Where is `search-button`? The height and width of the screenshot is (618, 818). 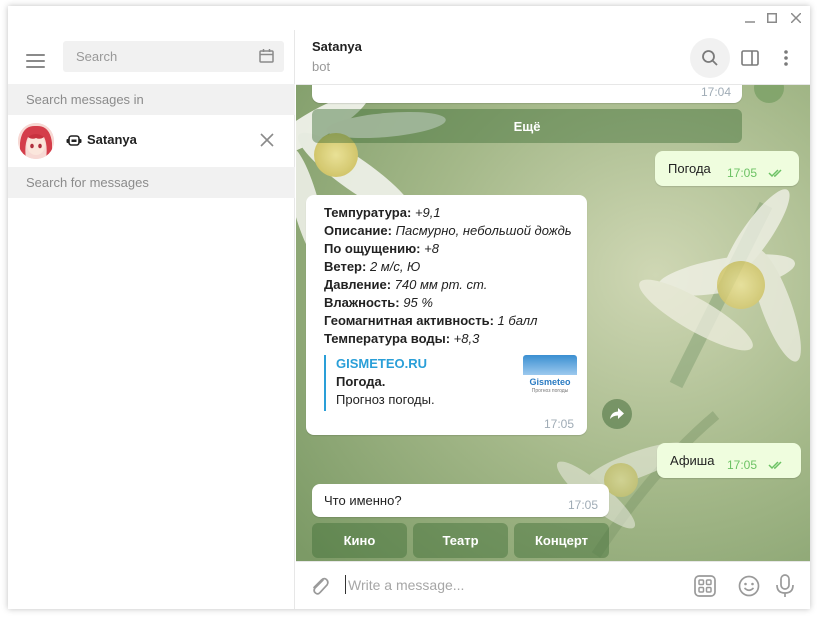
search-button is located at coordinates (710, 58).